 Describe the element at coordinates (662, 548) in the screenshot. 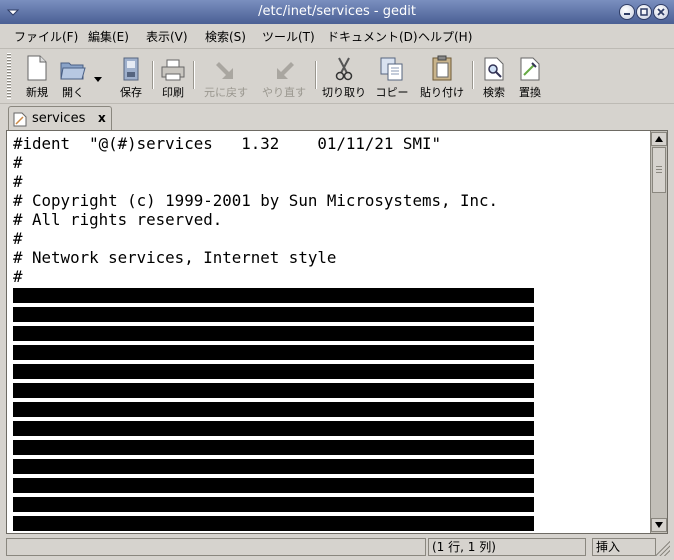

I see `resize-grip` at that location.